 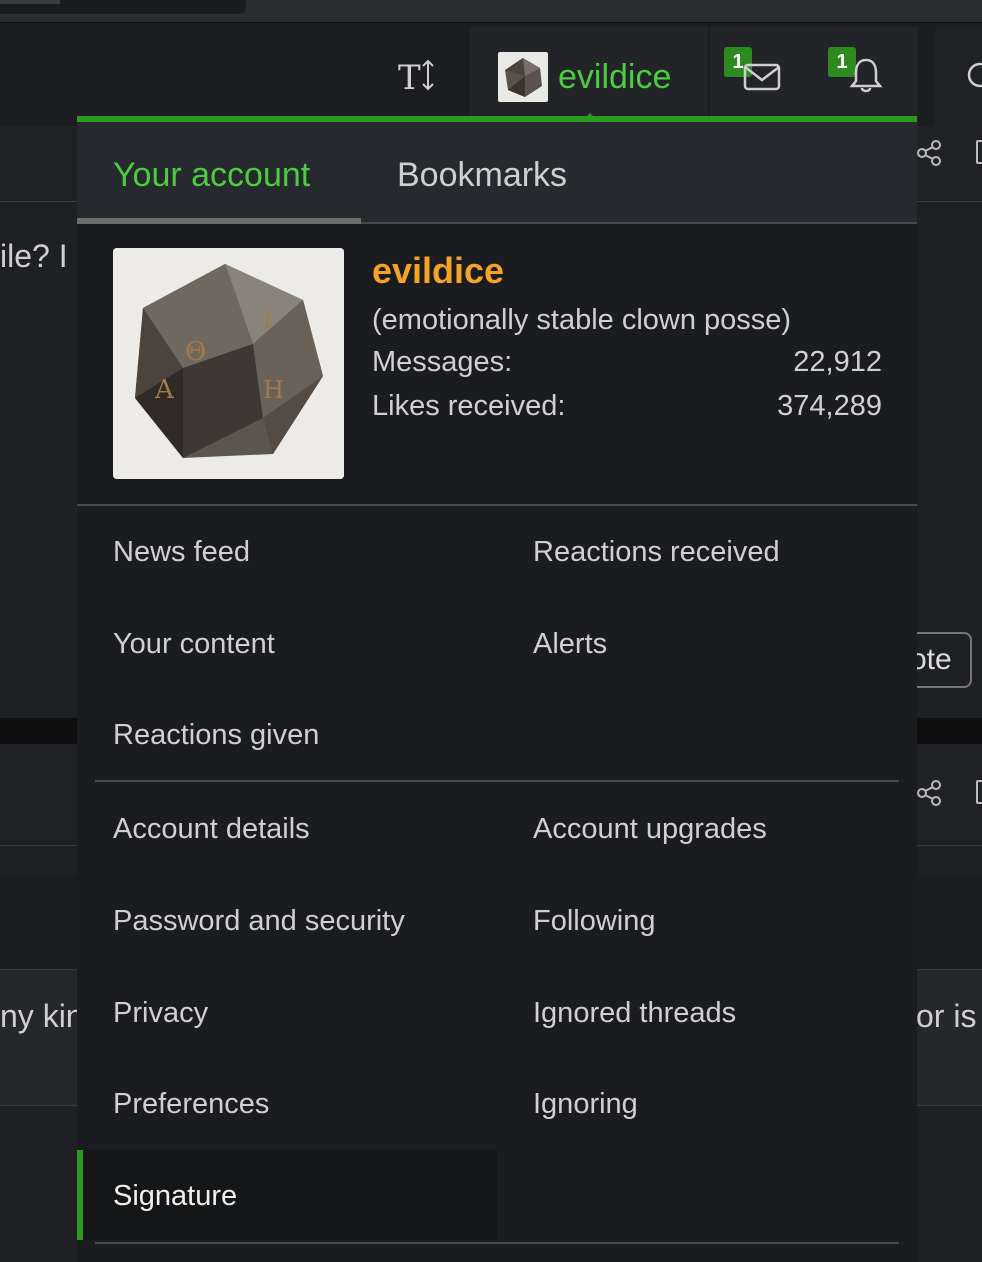 I want to click on menu-tabs: Your account Bookmarks, so click(x=497, y=173).